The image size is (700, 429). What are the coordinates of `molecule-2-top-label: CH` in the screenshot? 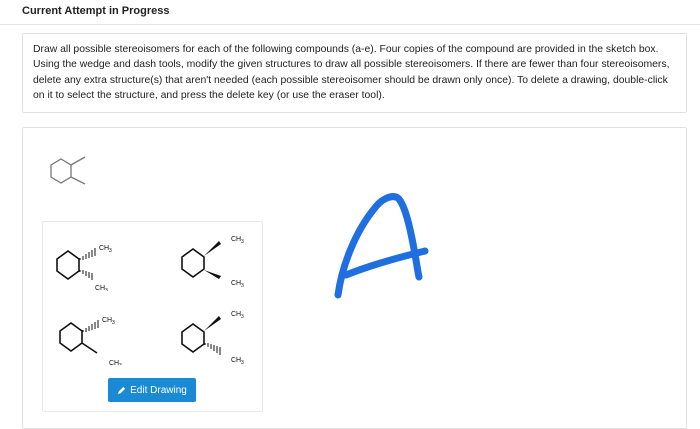 It's located at (236, 239).